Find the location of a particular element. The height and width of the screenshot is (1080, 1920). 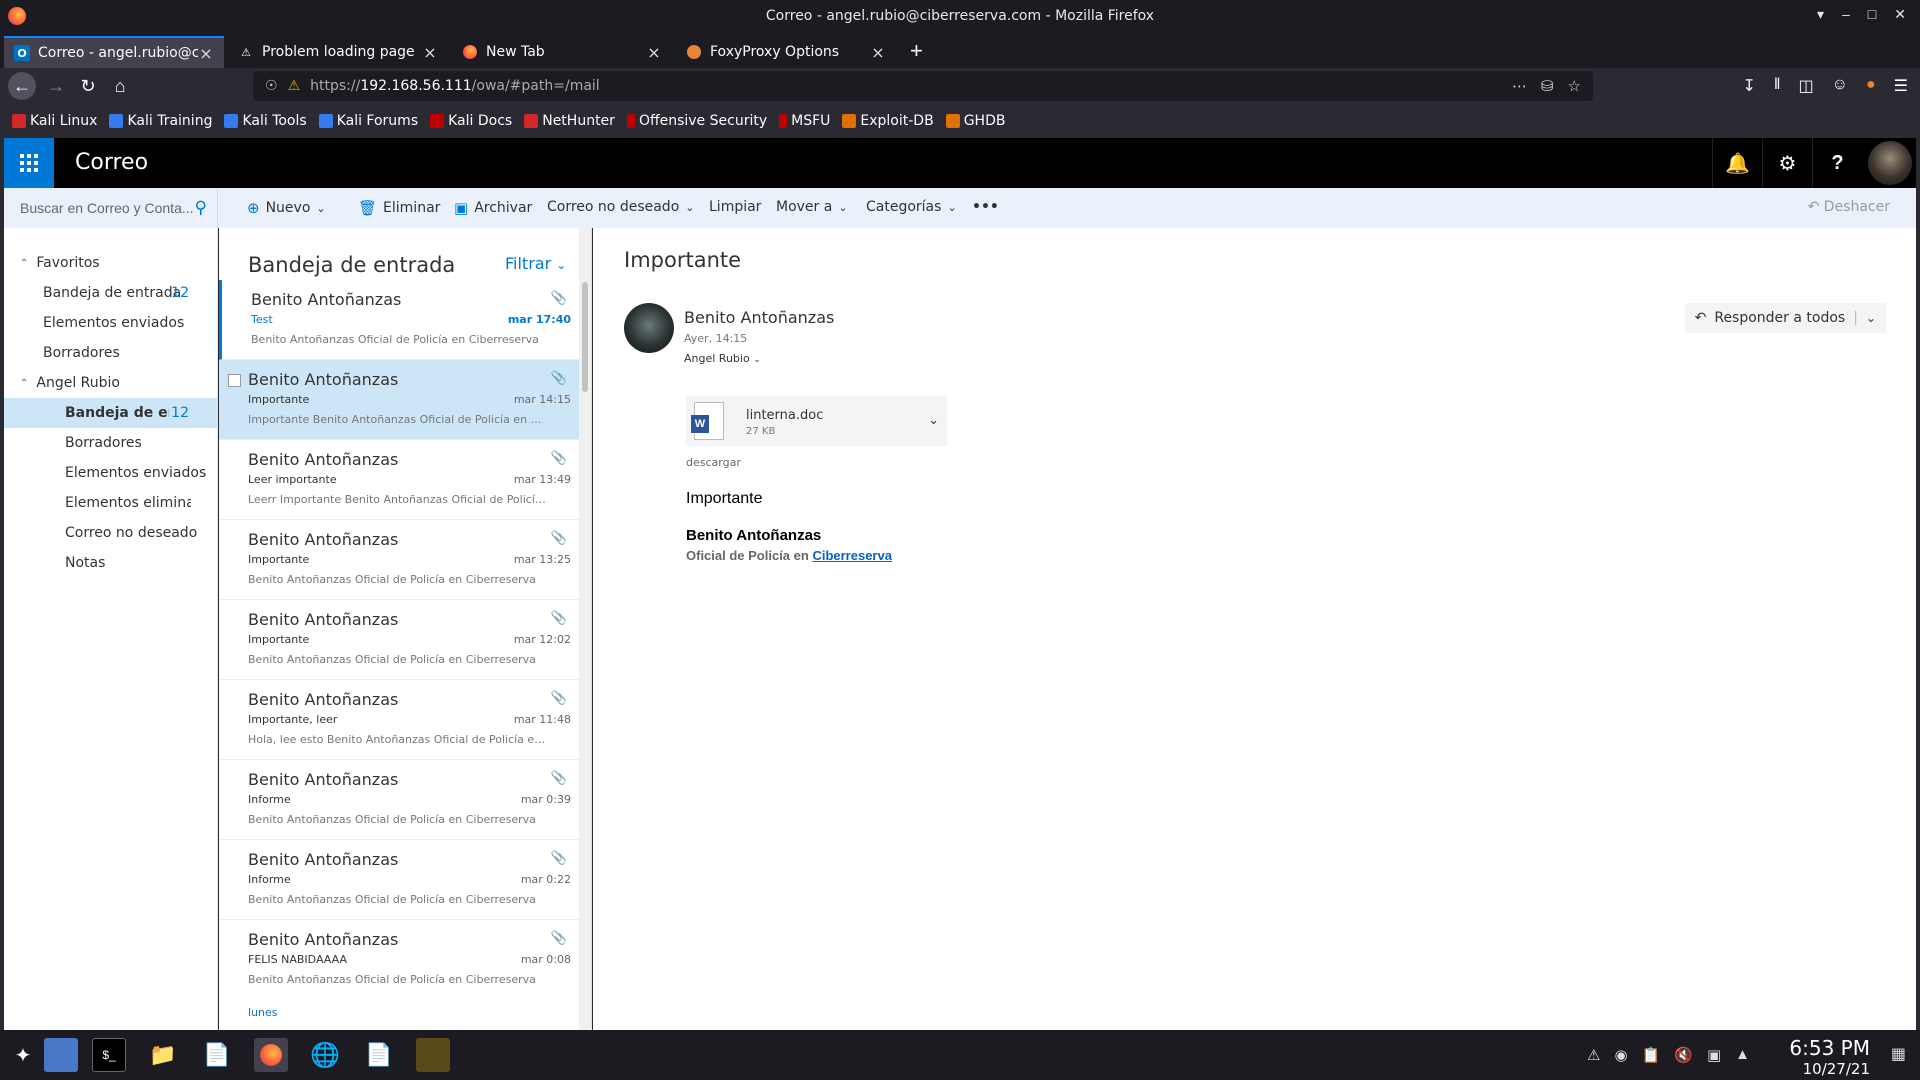

volume-muted-icon: 🔇 is located at coordinates (1683, 1055).